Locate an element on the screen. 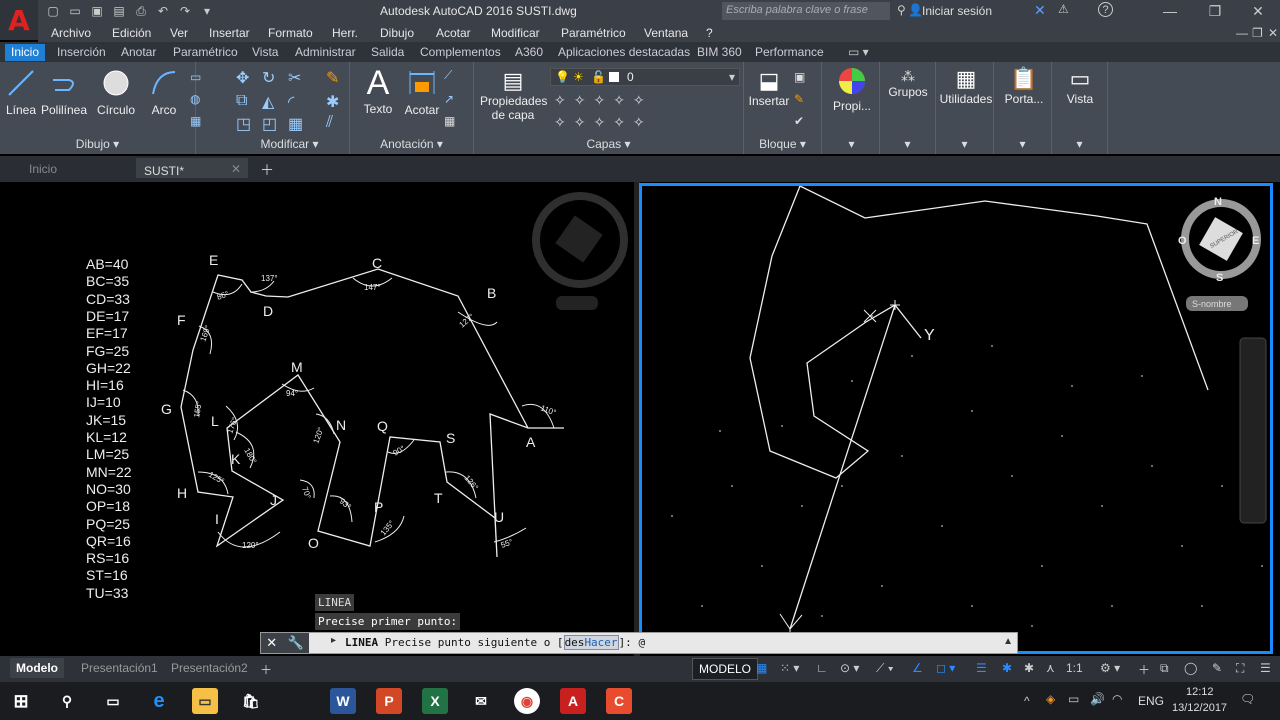  tab-anotar: Anotar is located at coordinates (138, 52).